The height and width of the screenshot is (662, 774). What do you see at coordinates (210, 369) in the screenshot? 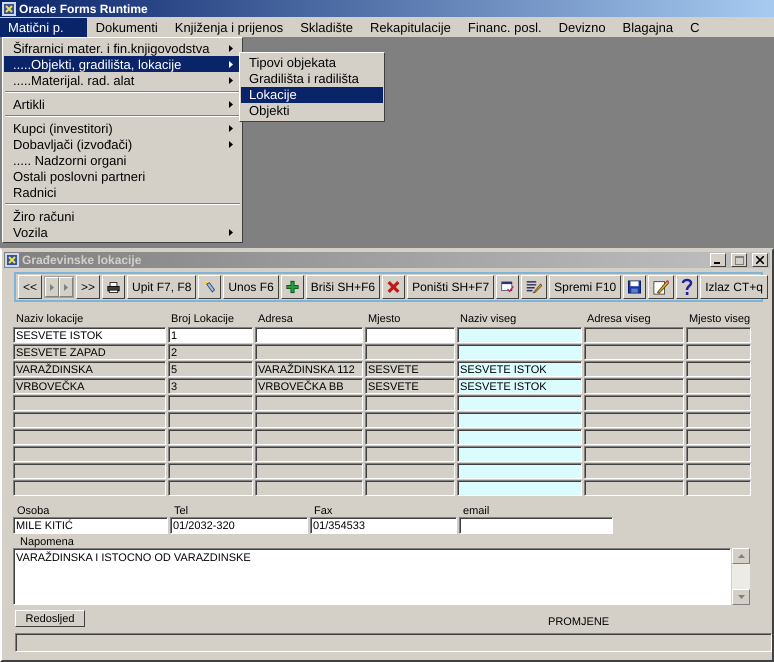
I see `table-cell: 5` at bounding box center [210, 369].